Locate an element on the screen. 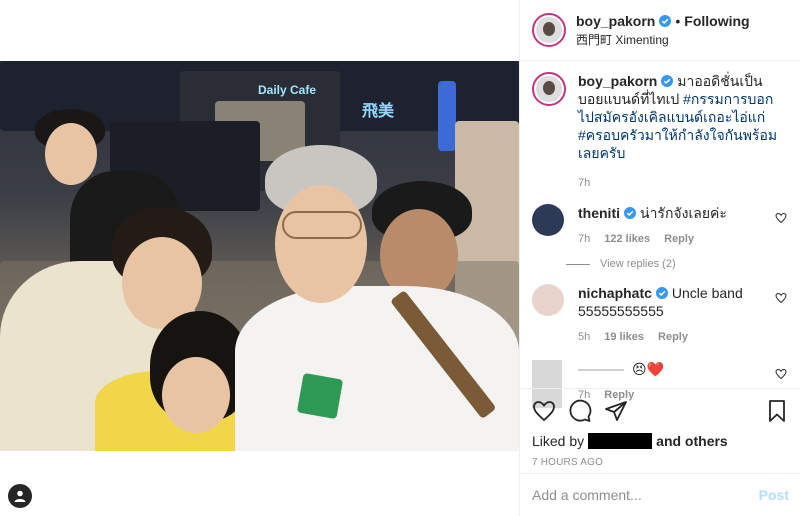 The height and width of the screenshot is (516, 800). post-location: 西門町 Ximenting is located at coordinates (663, 39).